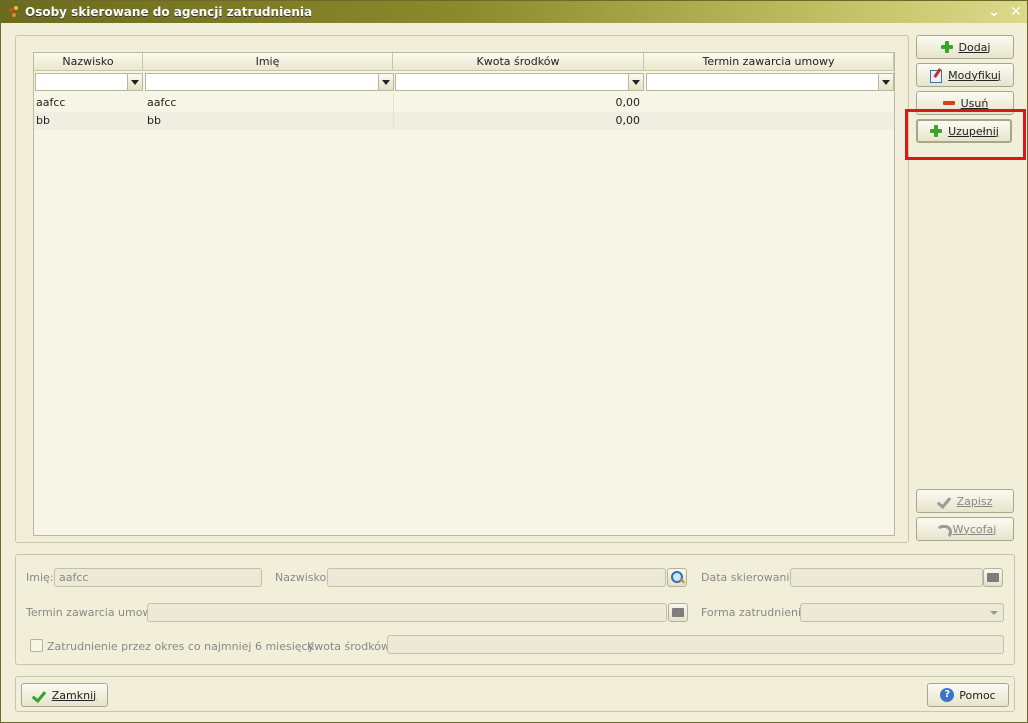 The width and height of the screenshot is (1028, 723). Describe the element at coordinates (40, 577) in the screenshot. I see `imie-label: Imię:` at that location.